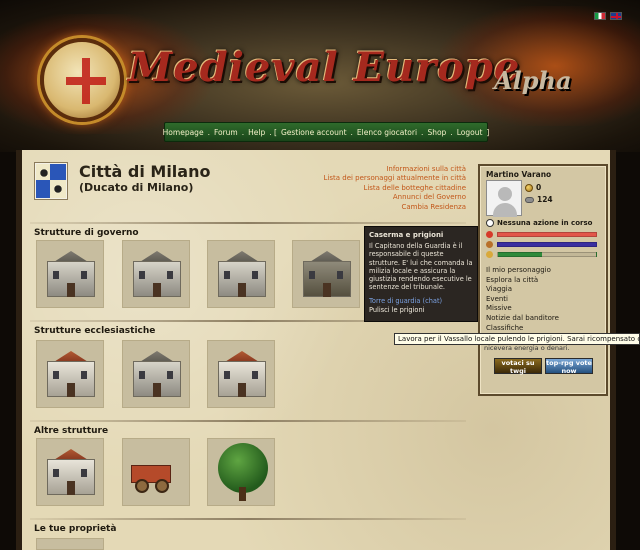 This screenshot has width=640, height=550. What do you see at coordinates (241, 274) in the screenshot?
I see `building-tribunal` at bounding box center [241, 274].